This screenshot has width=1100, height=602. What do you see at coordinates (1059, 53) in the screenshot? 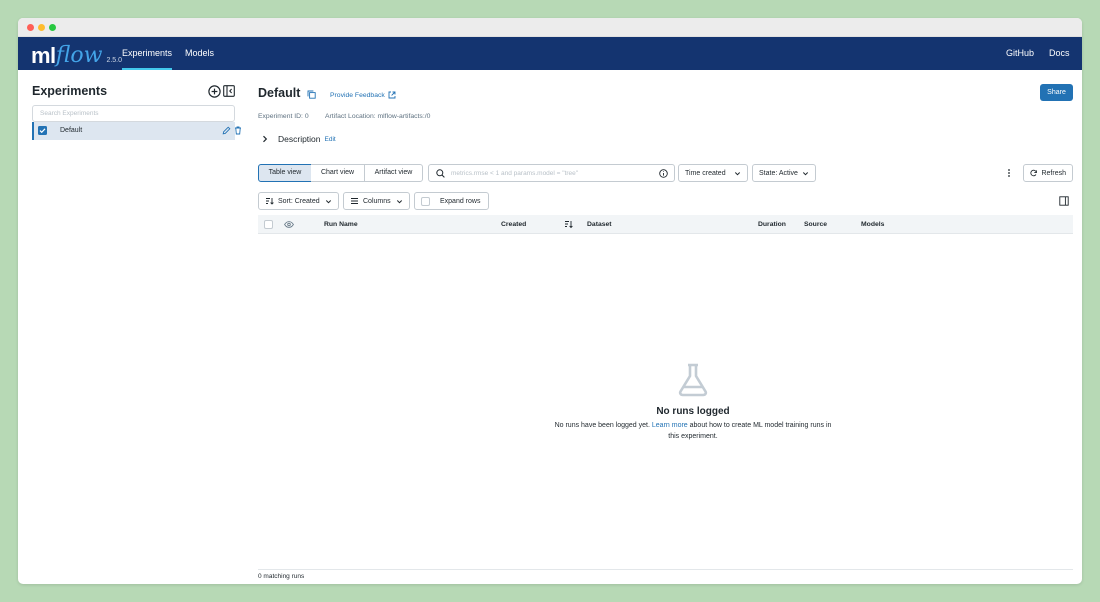
I see `nav-docs: Docs` at bounding box center [1059, 53].